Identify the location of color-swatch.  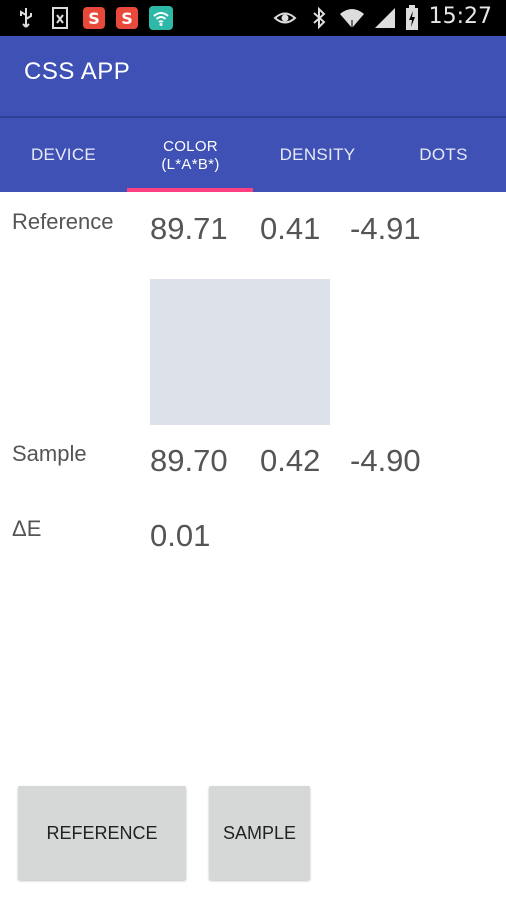
(240, 352).